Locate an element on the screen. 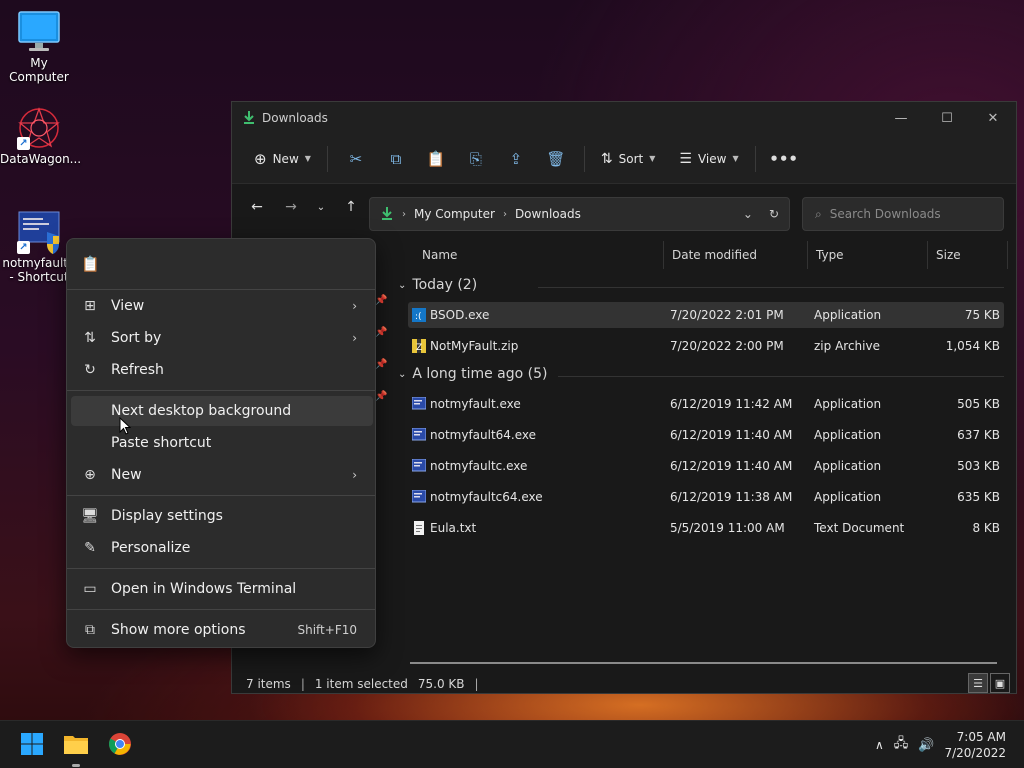 The image size is (1024, 768). column-header-size: Size is located at coordinates (968, 255).